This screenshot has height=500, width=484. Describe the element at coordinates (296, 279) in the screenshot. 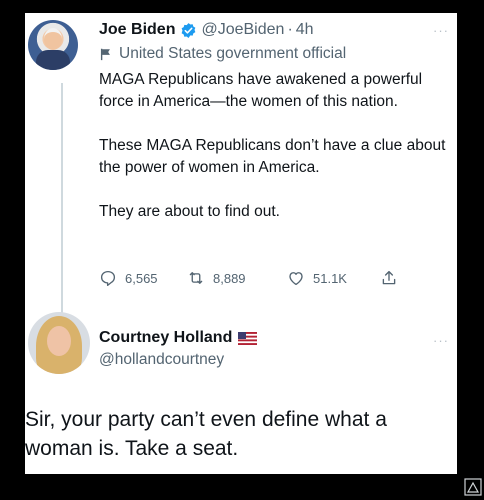

I see `like-icon` at that location.